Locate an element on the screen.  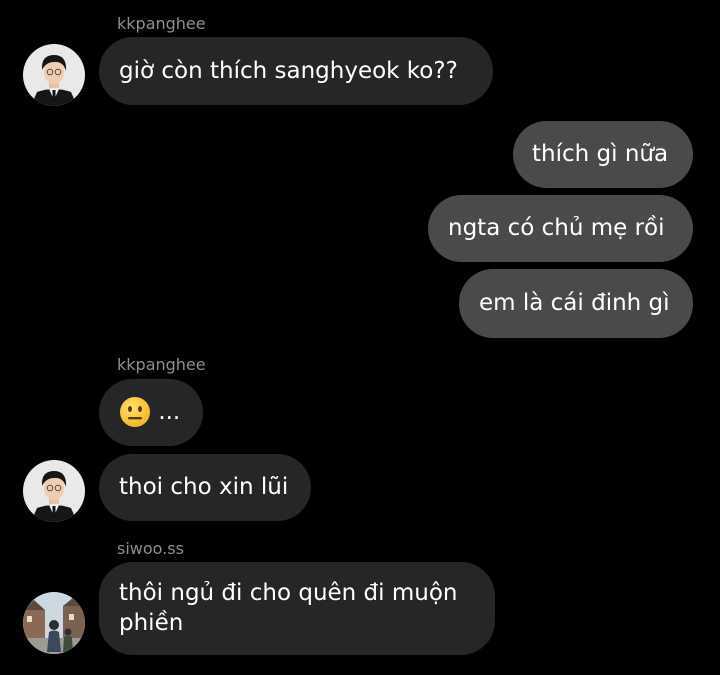
message-bubble-outgoing: ngta có chủ mẹ rồi is located at coordinates (560, 228).